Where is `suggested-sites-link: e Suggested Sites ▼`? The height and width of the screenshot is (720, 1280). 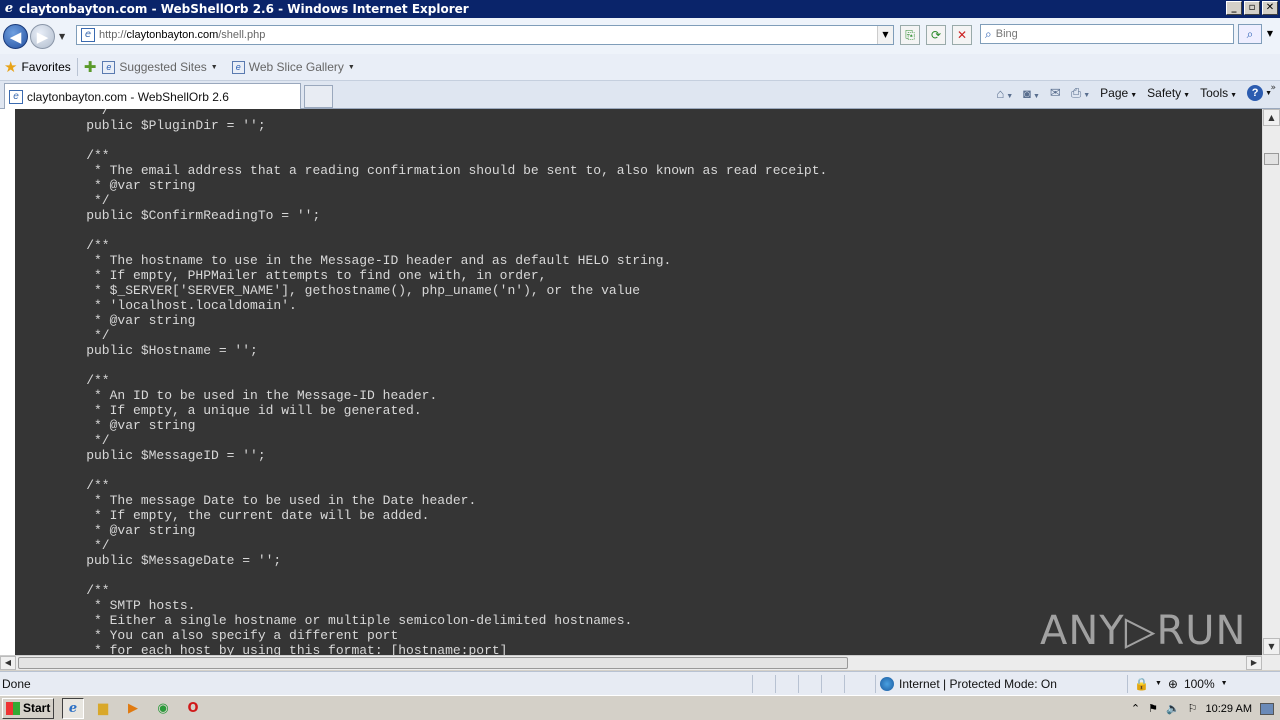
suggested-sites-link: e Suggested Sites ▼ is located at coordinates (160, 67).